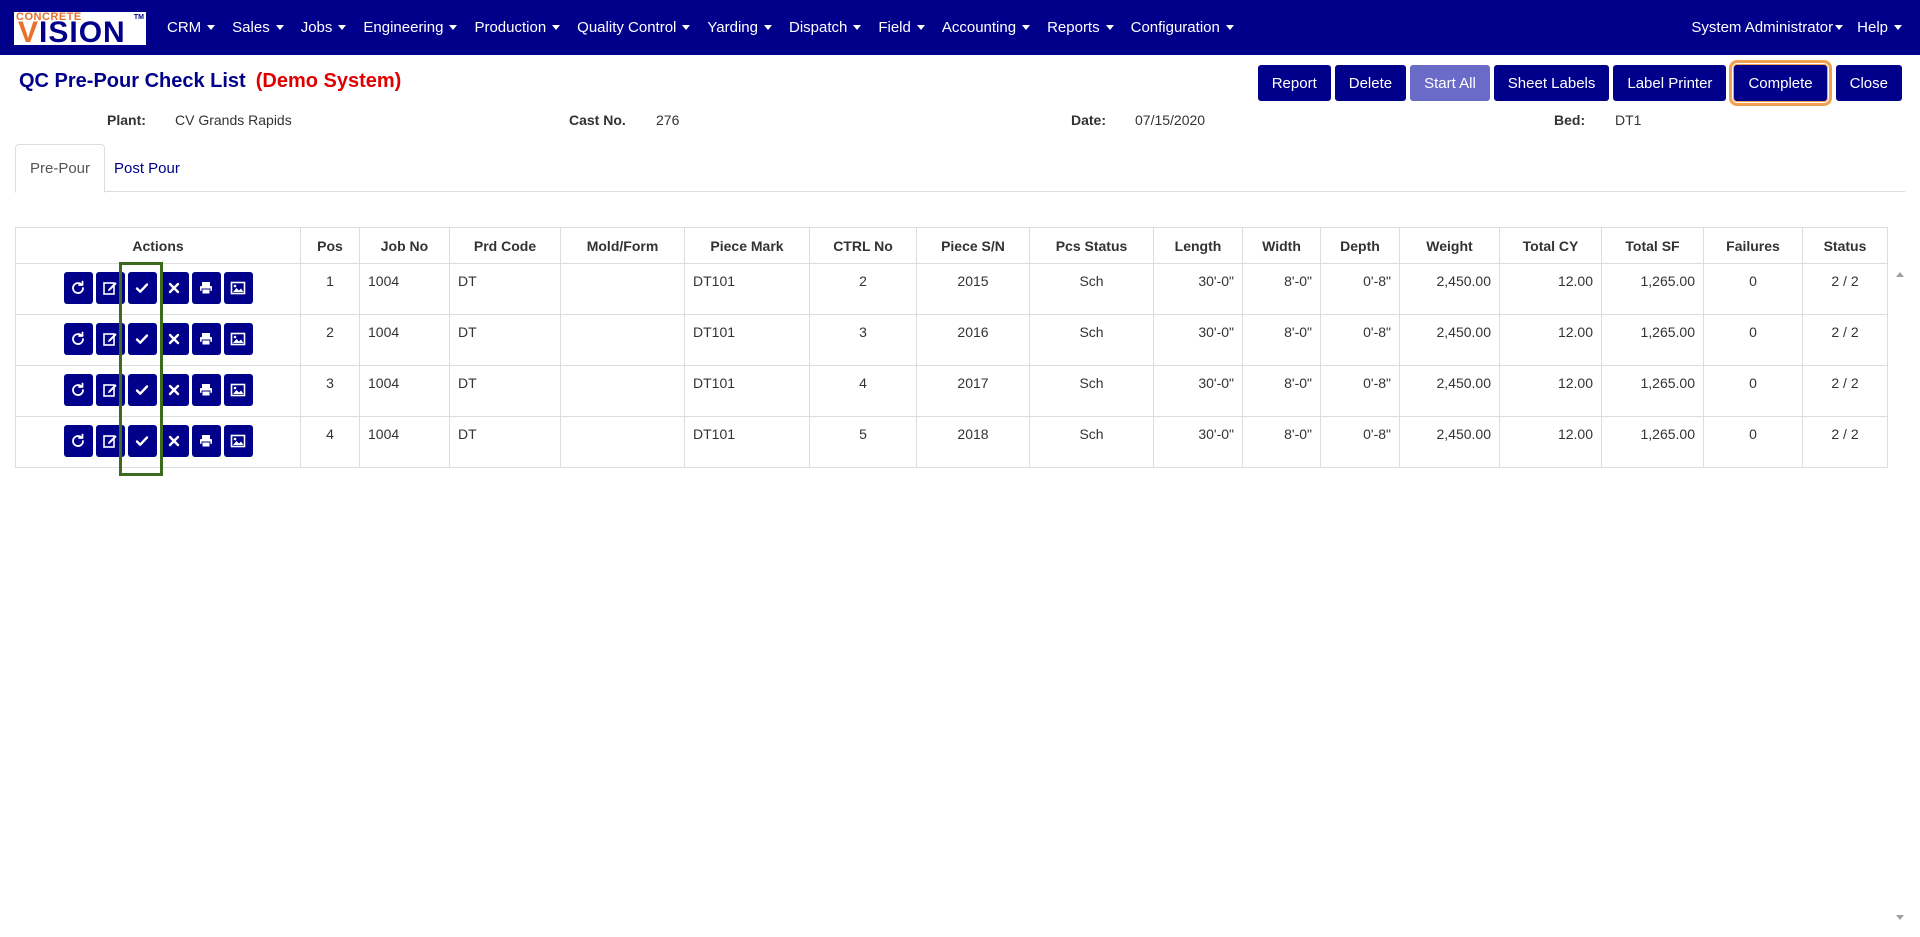 Image resolution: width=1920 pixels, height=937 pixels. What do you see at coordinates (1670, 83) in the screenshot?
I see `label-printer-button: Label Printer` at bounding box center [1670, 83].